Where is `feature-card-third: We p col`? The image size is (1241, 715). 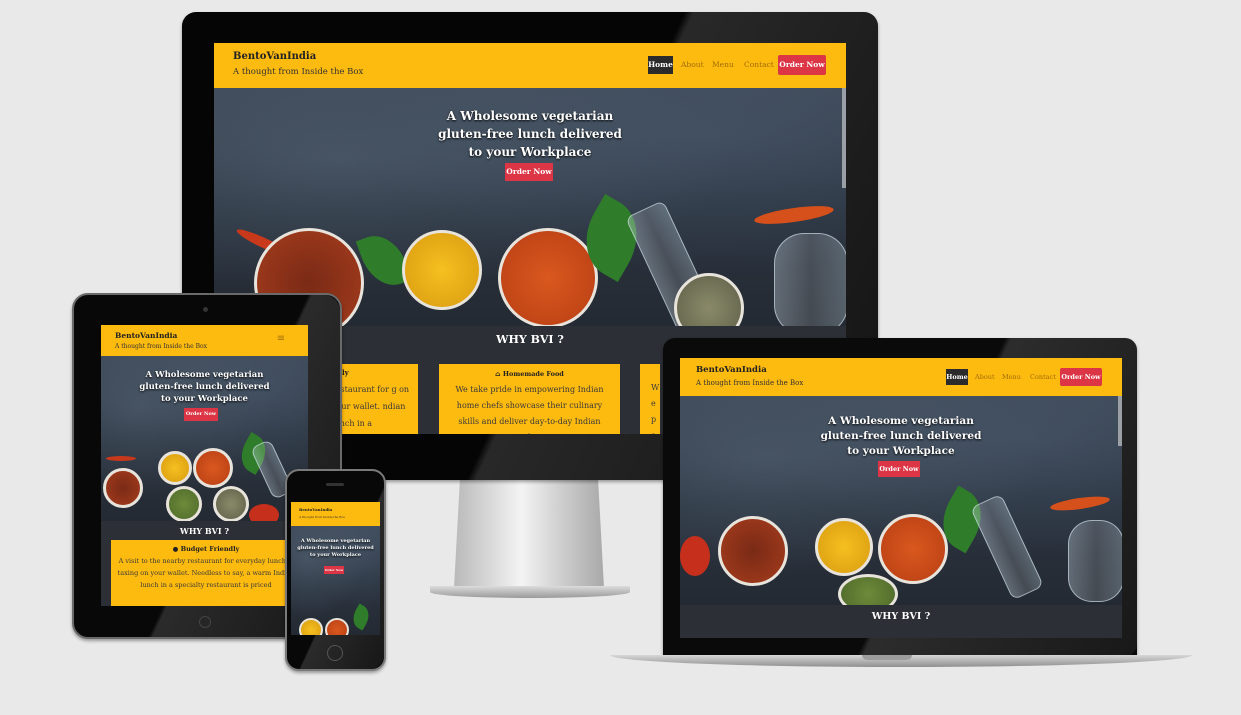
feature-card-third: We p col is located at coordinates (650, 399).